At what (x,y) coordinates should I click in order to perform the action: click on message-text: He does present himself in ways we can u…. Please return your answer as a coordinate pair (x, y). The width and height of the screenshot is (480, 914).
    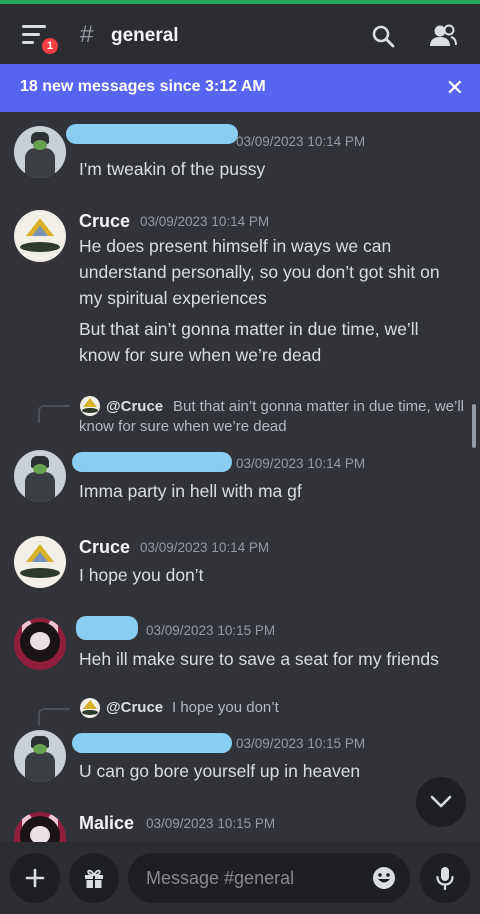
    Looking at the image, I should click on (259, 272).